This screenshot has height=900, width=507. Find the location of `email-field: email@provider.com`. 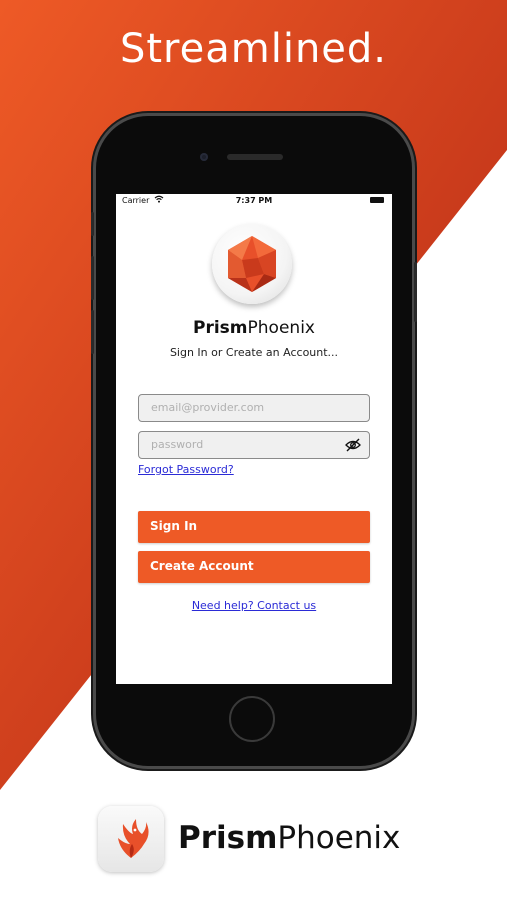

email-field: email@provider.com is located at coordinates (254, 408).